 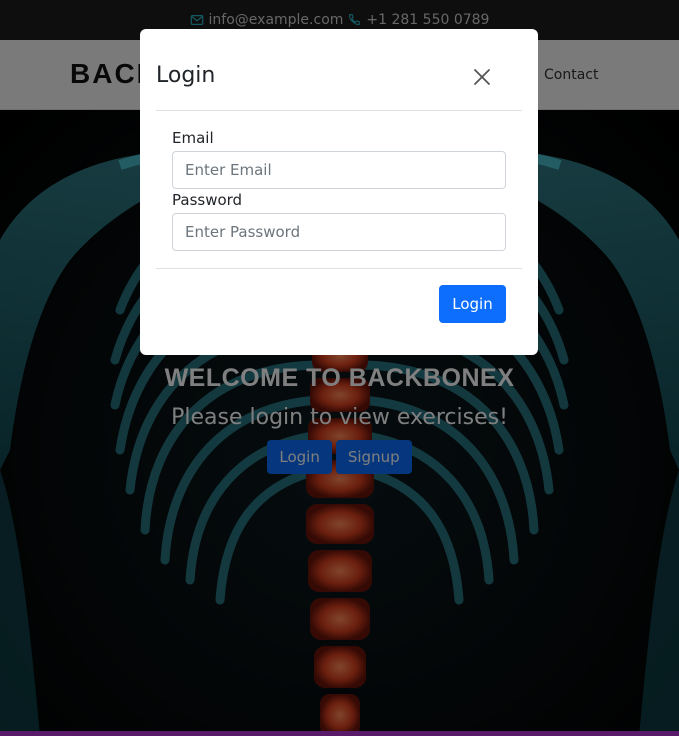 I want to click on password-label: Password, so click(x=207, y=200).